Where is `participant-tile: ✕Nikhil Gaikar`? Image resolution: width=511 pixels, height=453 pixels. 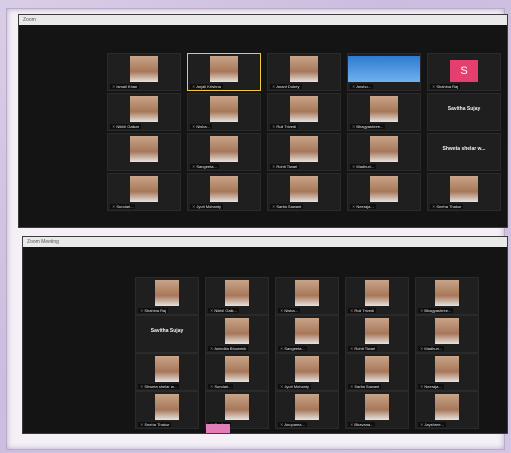
participant-tile: ✕Nikhil Gaikar is located at coordinates (144, 112).